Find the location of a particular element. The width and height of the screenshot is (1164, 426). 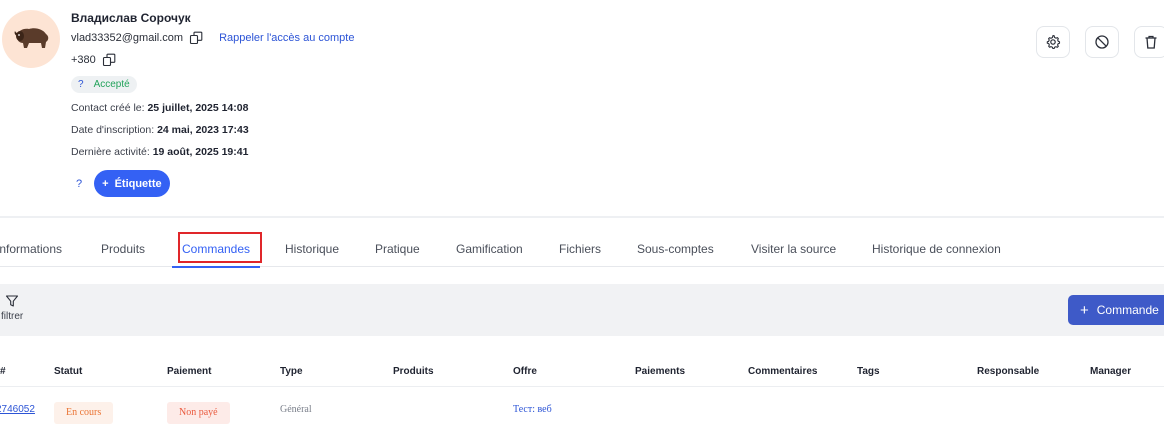

add-tag-button: + Étiquette is located at coordinates (132, 183).